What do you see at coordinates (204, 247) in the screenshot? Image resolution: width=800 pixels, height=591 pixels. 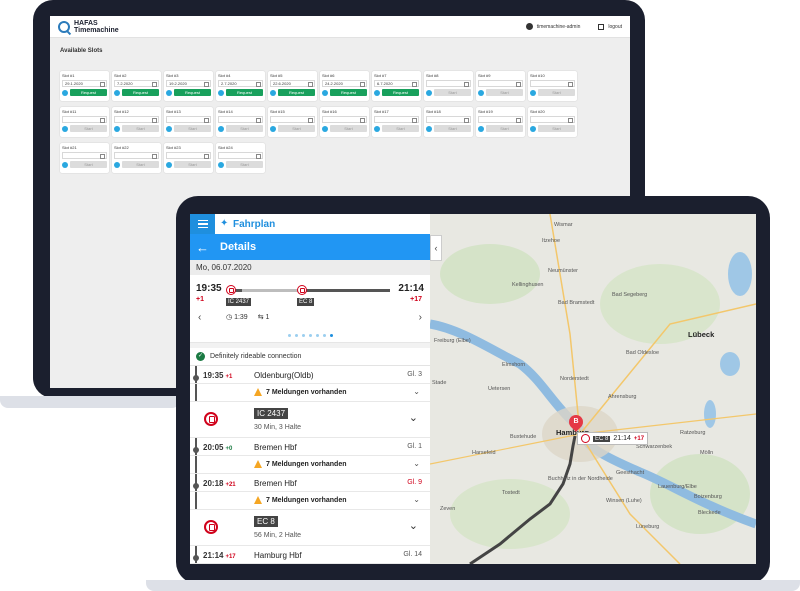 I see `back-arrow-icon: ←` at bounding box center [204, 247].